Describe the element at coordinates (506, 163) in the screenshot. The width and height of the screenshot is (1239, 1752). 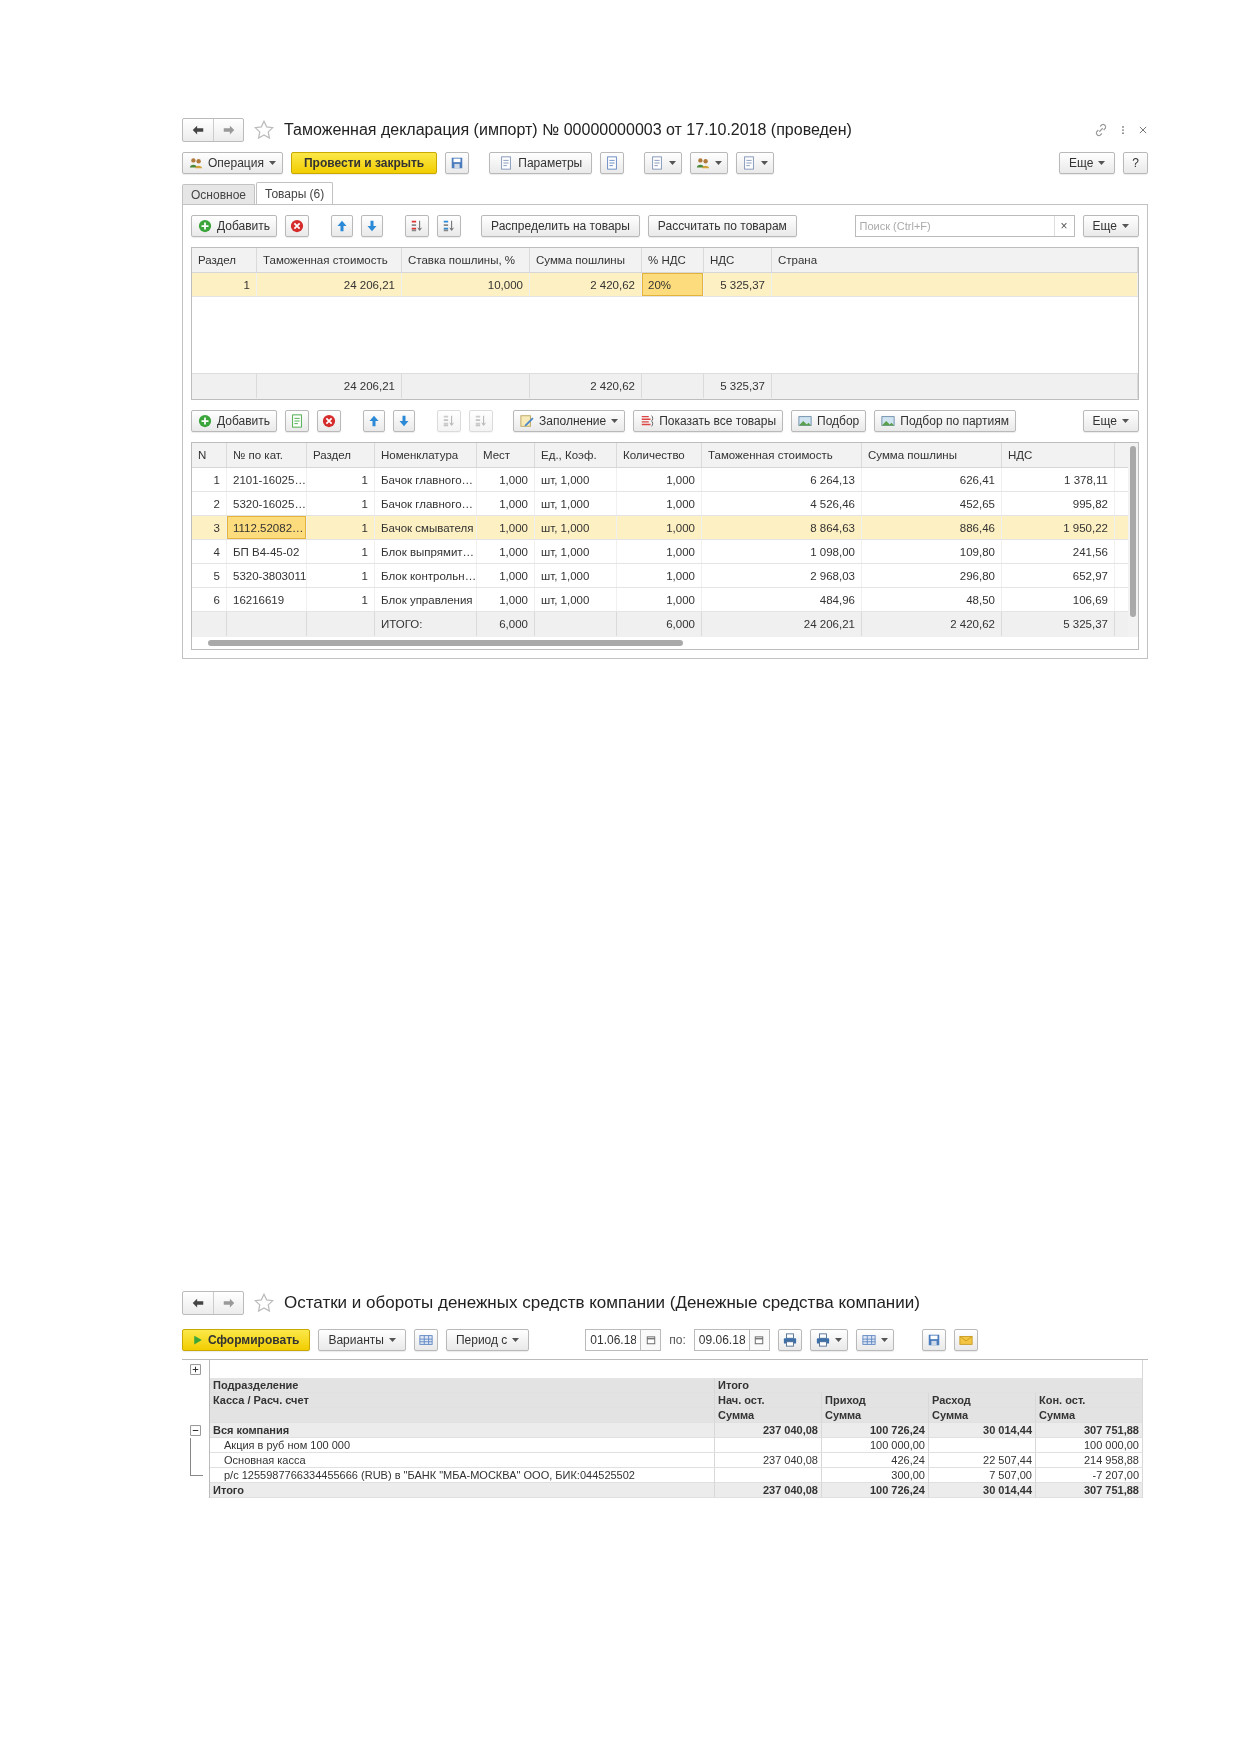
I see `document-icon` at that location.